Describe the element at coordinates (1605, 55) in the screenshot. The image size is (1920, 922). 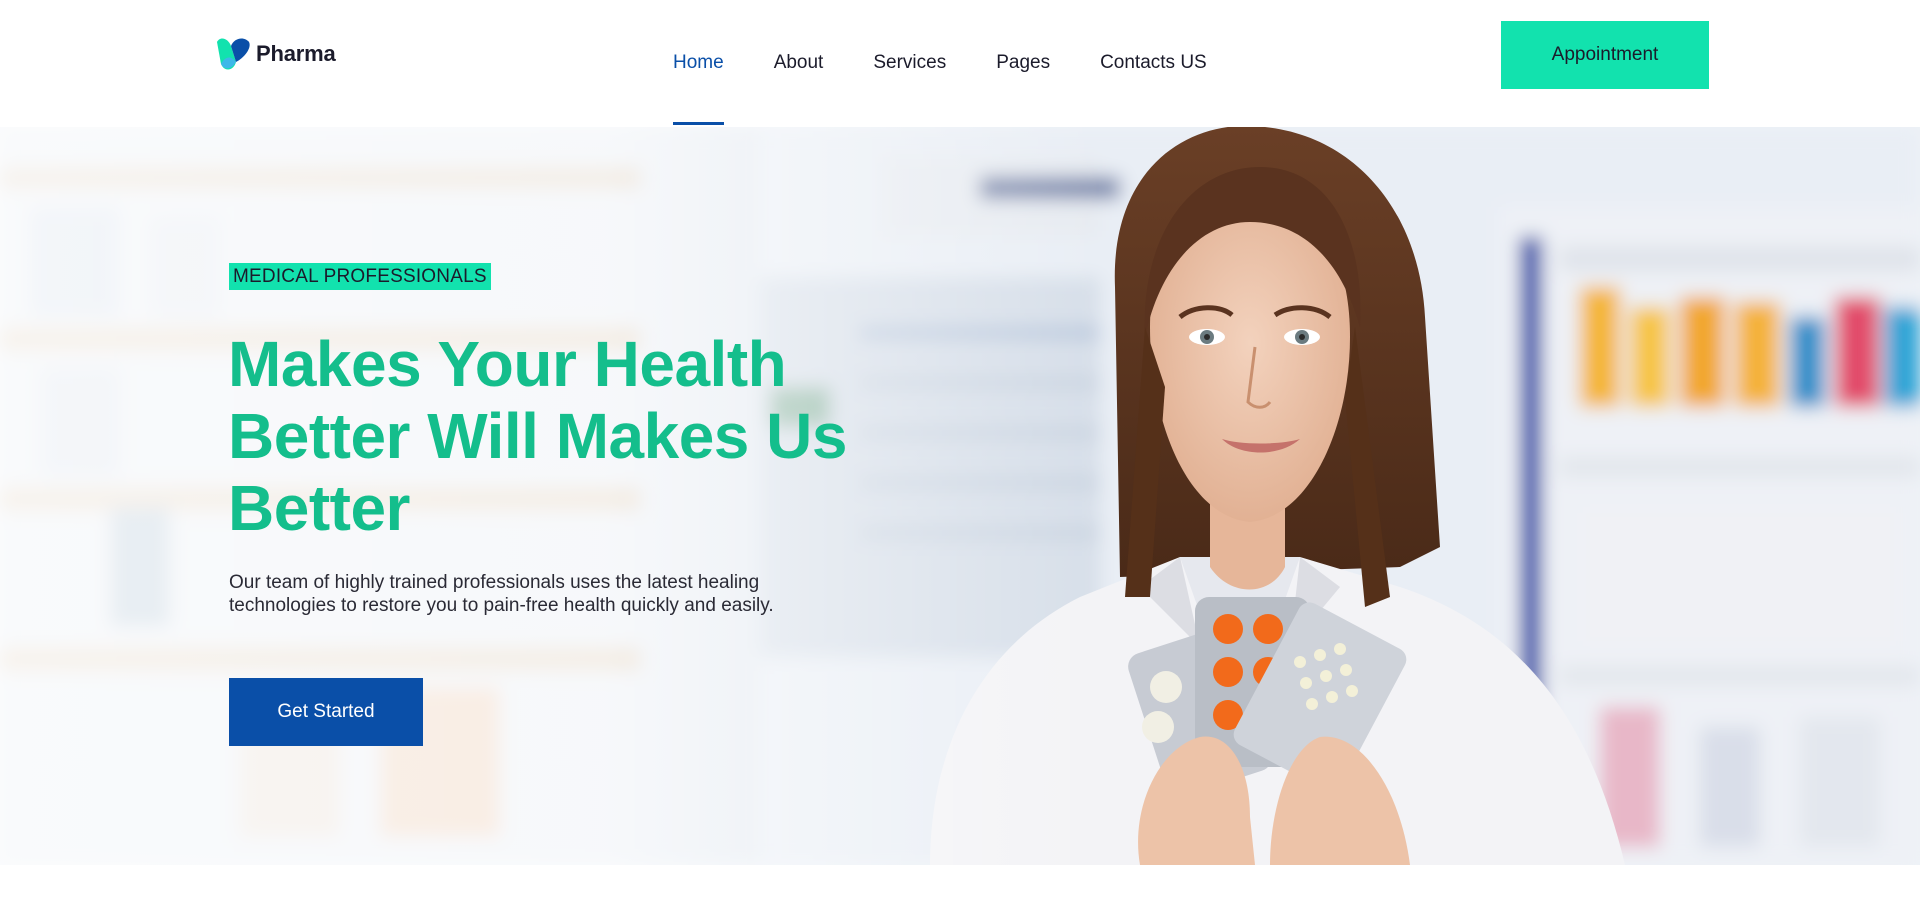
I see `appointment-button: Appointment` at that location.